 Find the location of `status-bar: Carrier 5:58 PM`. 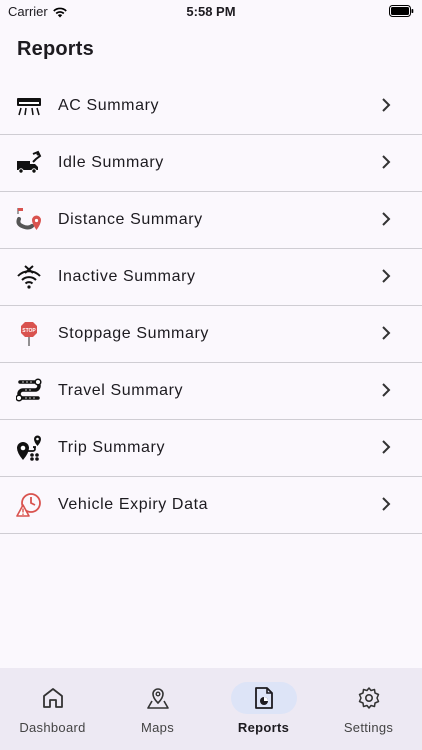

status-bar: Carrier 5:58 PM is located at coordinates (211, 12).